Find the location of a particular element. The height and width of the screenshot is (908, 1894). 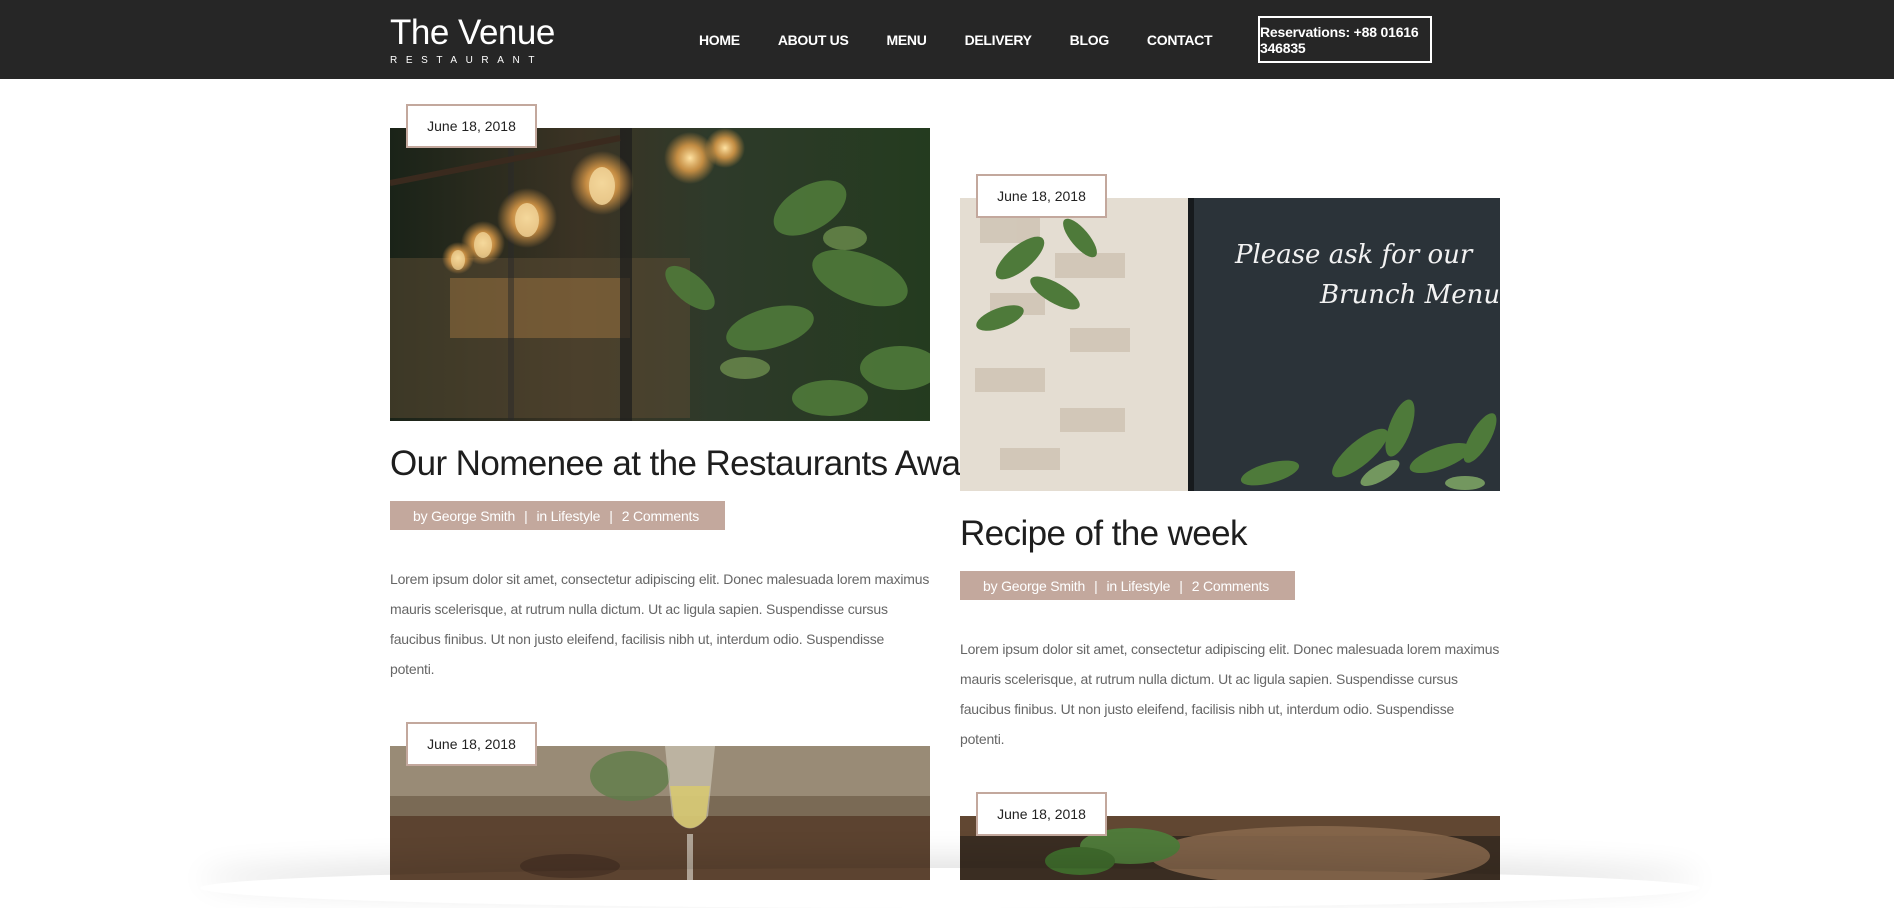

reservations-button: Reservations: +88 01616 346835 is located at coordinates (1345, 39).